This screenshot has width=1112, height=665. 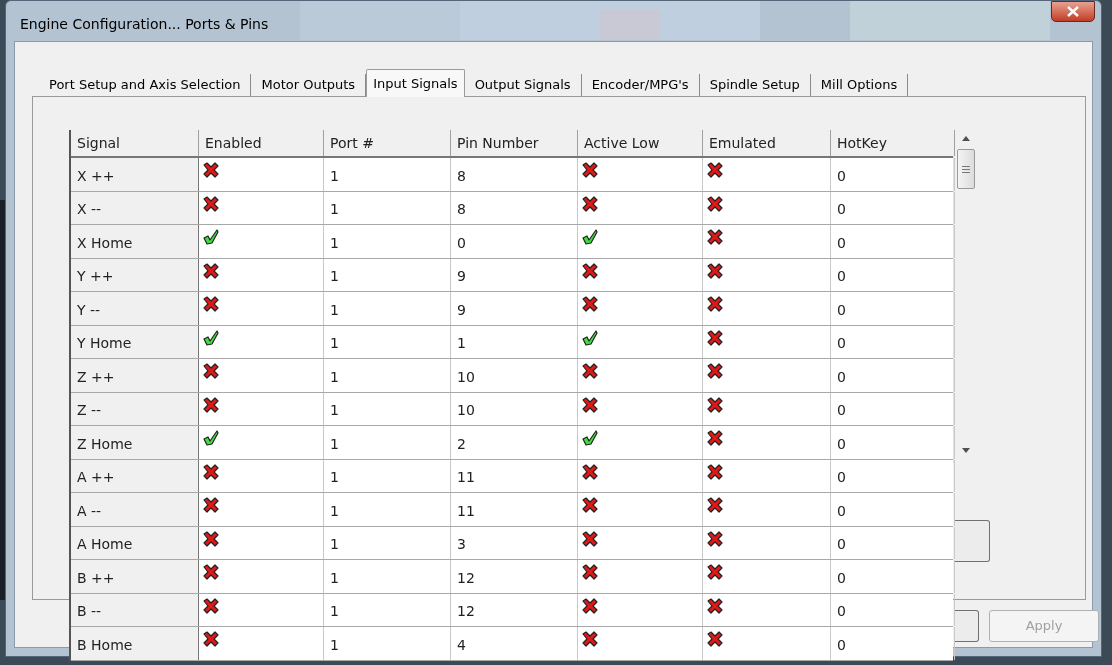 I want to click on scroll-thumb, so click(x=965, y=169).